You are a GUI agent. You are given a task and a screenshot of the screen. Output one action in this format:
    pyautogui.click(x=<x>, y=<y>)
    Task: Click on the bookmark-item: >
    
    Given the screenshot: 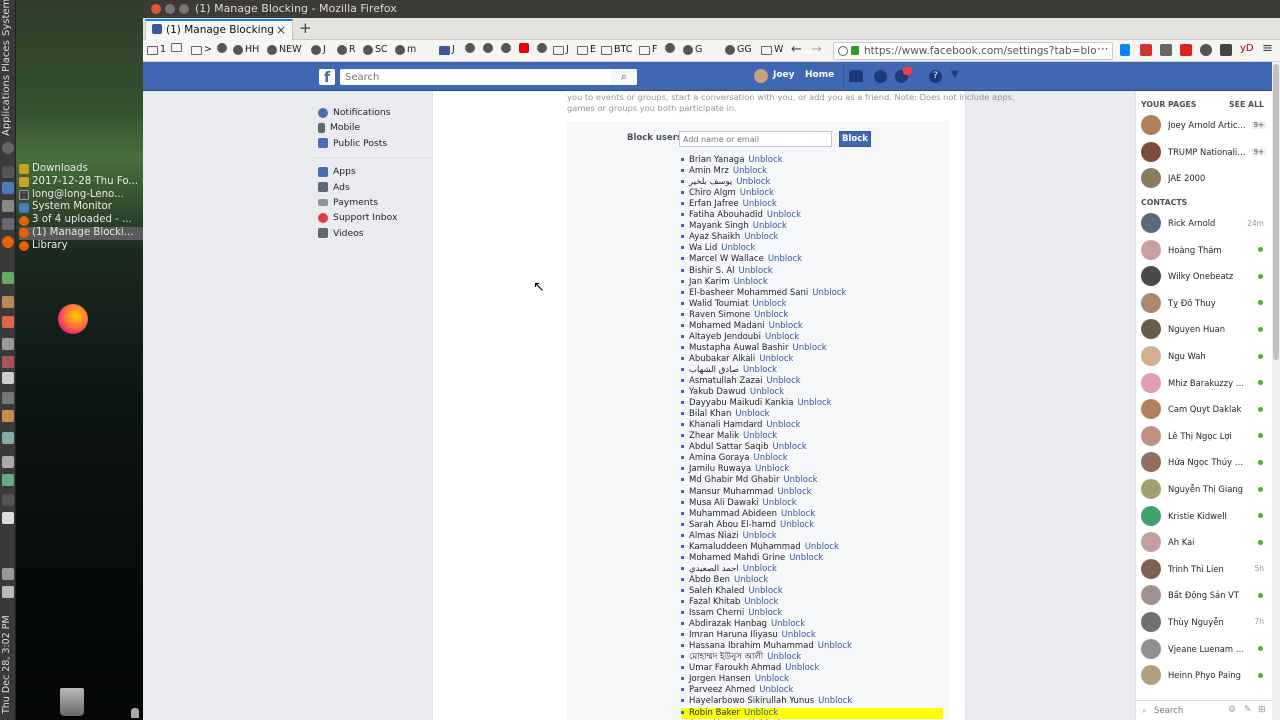 What is the action you would take?
    pyautogui.click(x=201, y=50)
    